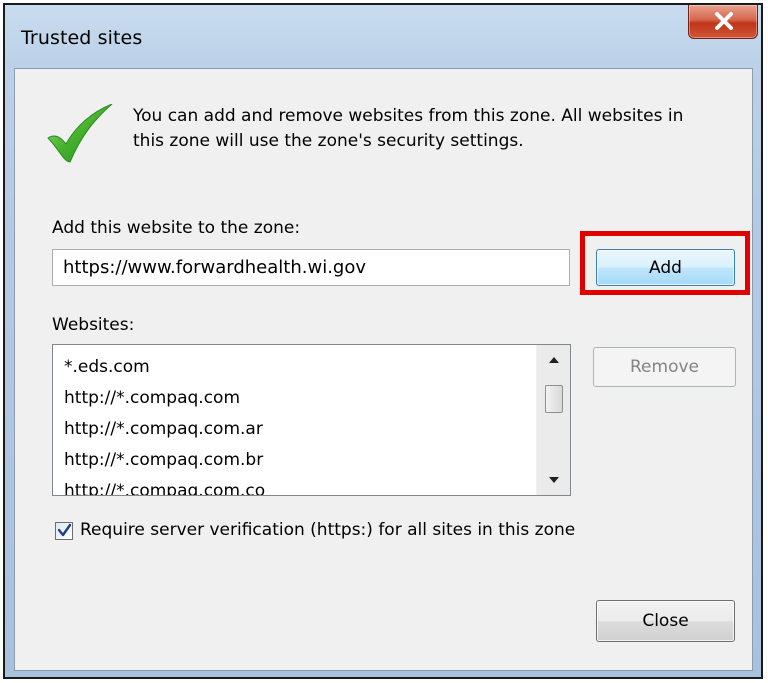 The image size is (768, 683). I want to click on require-https-checkbox, so click(64, 531).